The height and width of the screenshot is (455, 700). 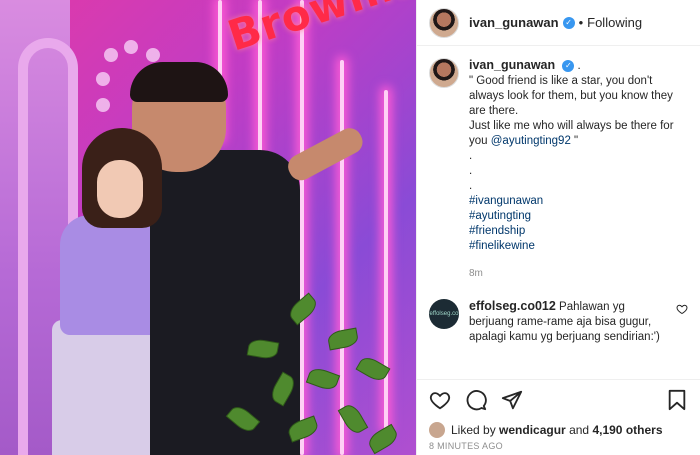 I want to click on caption-text-end: ", so click(x=574, y=141).